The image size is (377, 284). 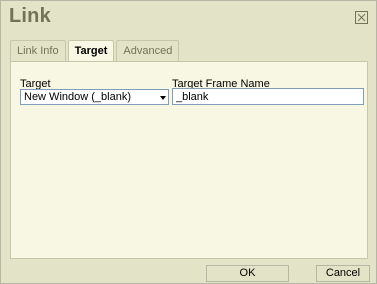 I want to click on tab-bar: Link Info Target Advanced, so click(x=95, y=51).